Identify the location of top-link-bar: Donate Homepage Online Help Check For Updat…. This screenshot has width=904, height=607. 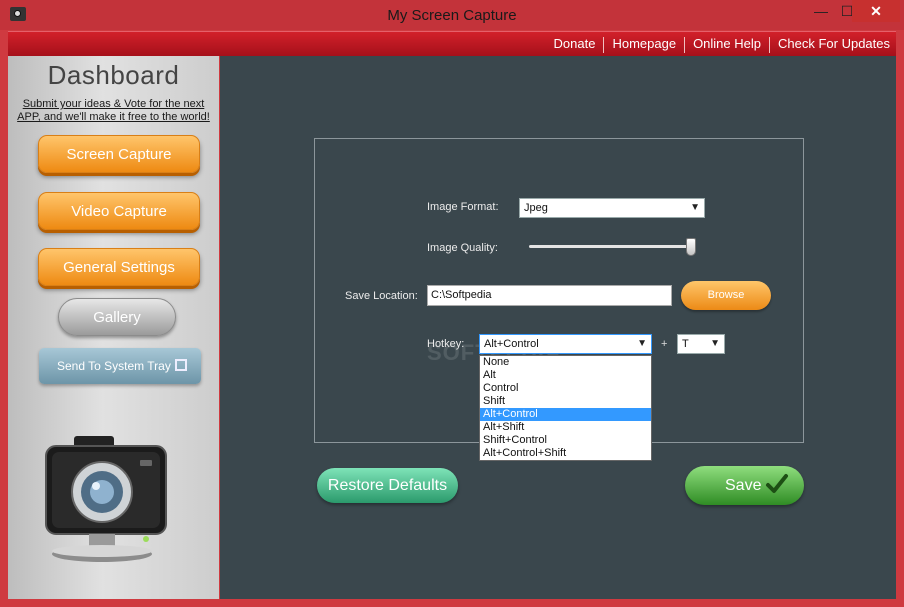
(452, 43).